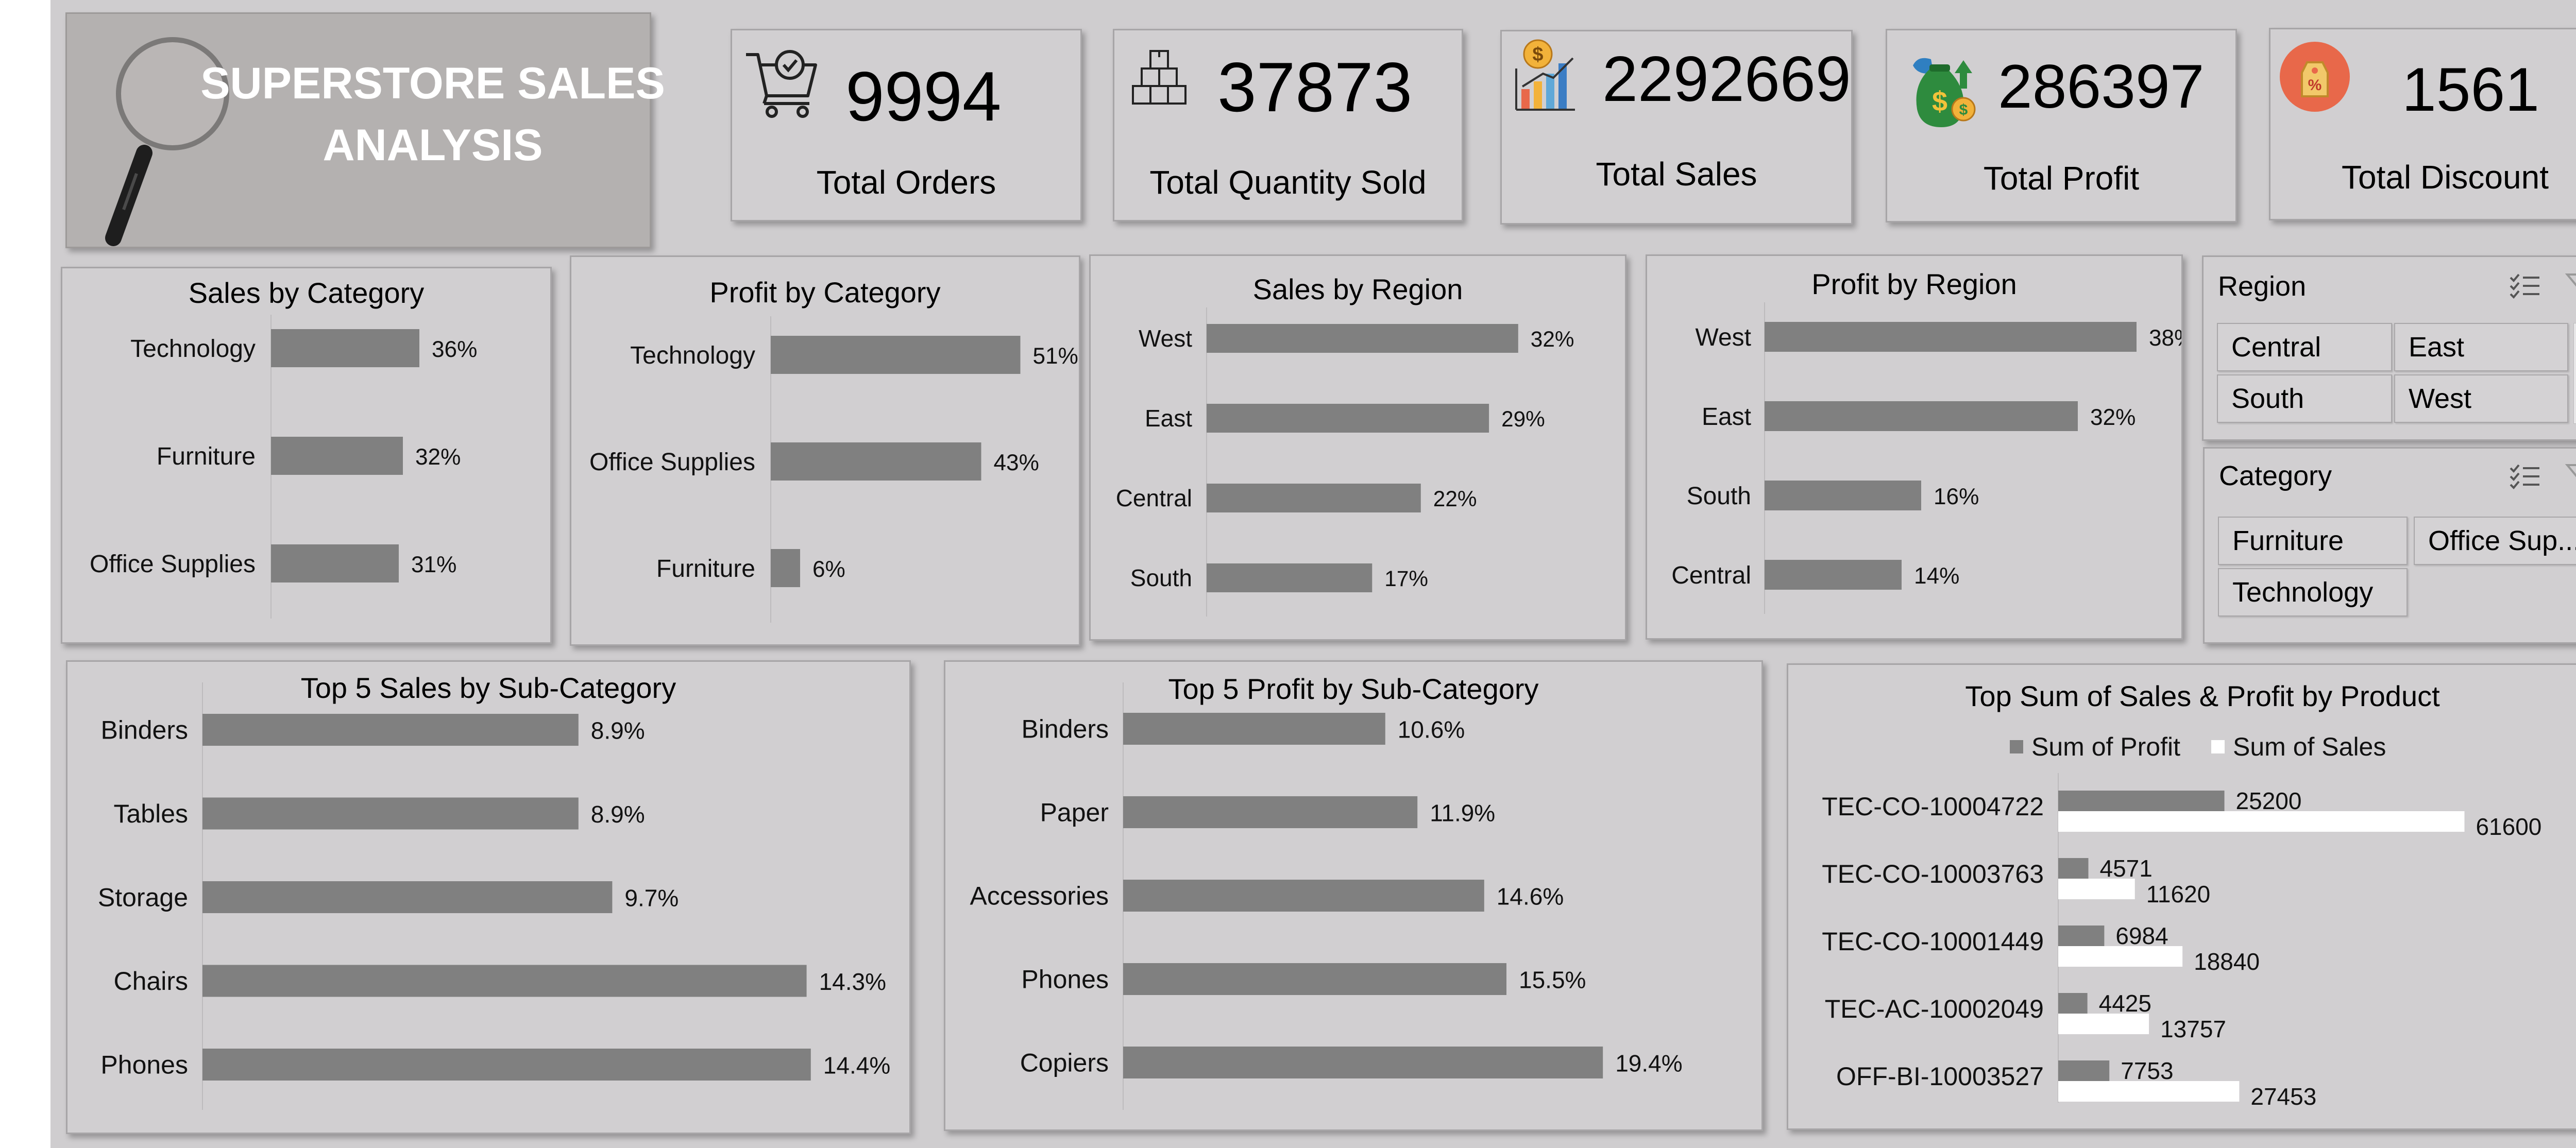 The height and width of the screenshot is (1148, 2576). What do you see at coordinates (2445, 177) in the screenshot?
I see `kpi-label: Total Discount` at bounding box center [2445, 177].